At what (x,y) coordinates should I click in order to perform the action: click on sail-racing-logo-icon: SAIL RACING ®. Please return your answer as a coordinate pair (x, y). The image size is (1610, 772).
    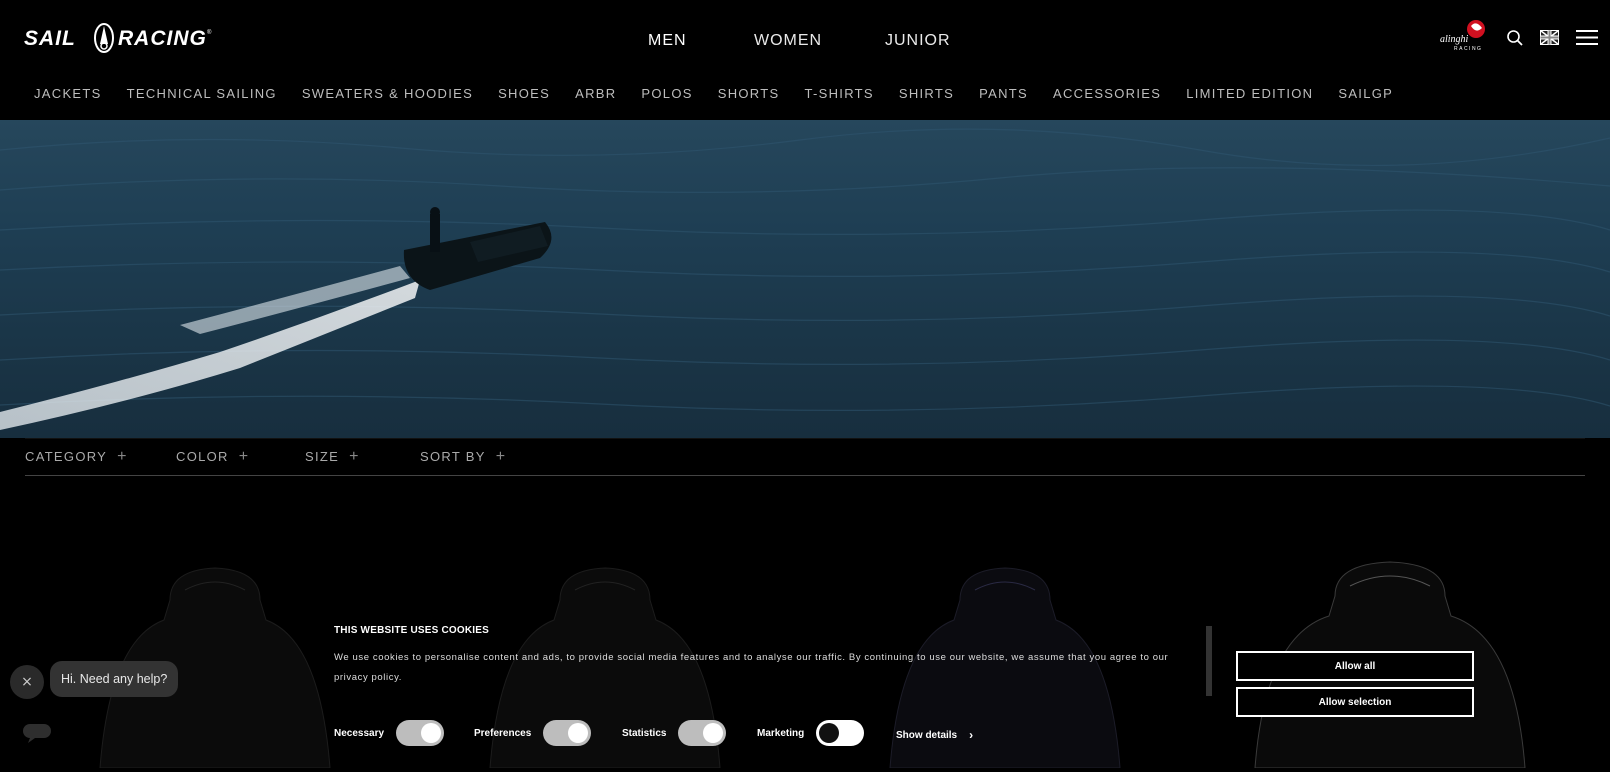
    Looking at the image, I should click on (118, 38).